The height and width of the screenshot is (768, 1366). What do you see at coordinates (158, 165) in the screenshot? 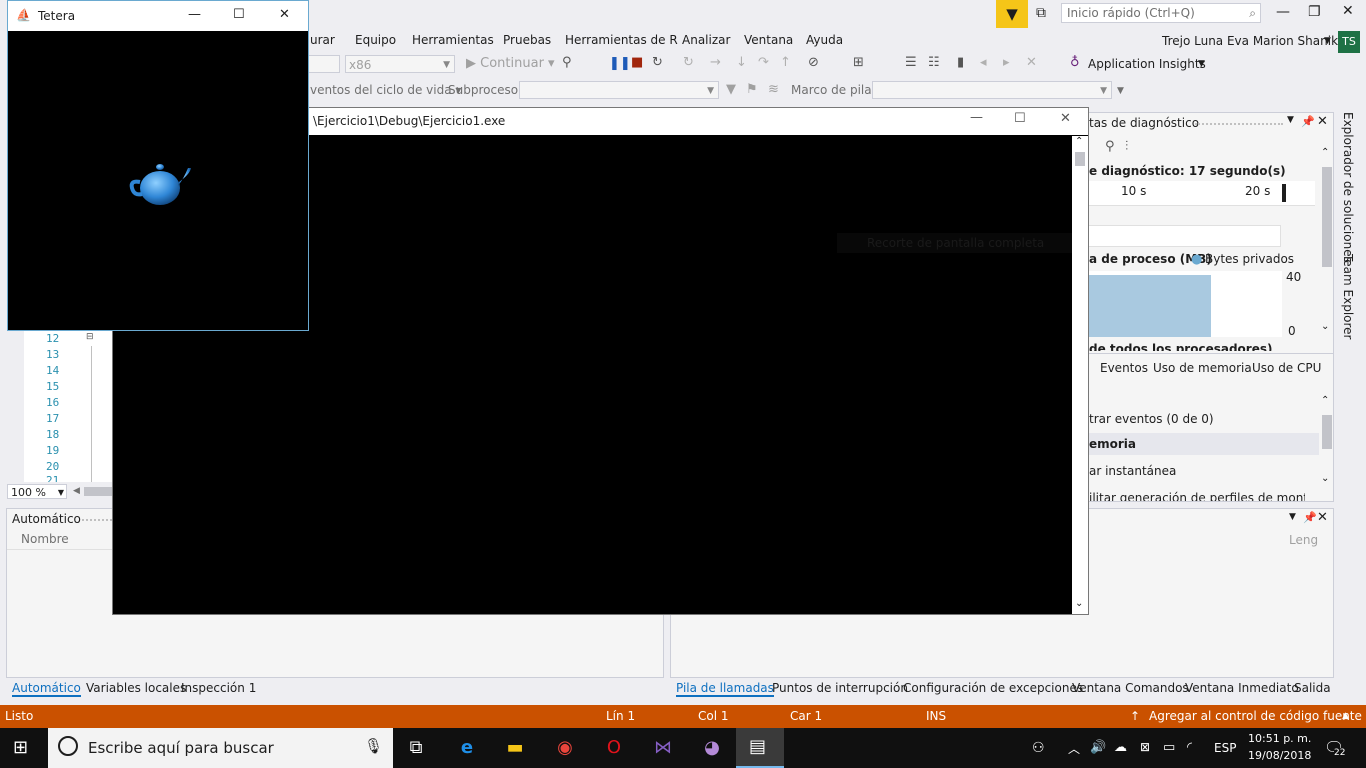
I see `teapot-window: ⛵ Tetera — ☐ ✕` at bounding box center [158, 165].